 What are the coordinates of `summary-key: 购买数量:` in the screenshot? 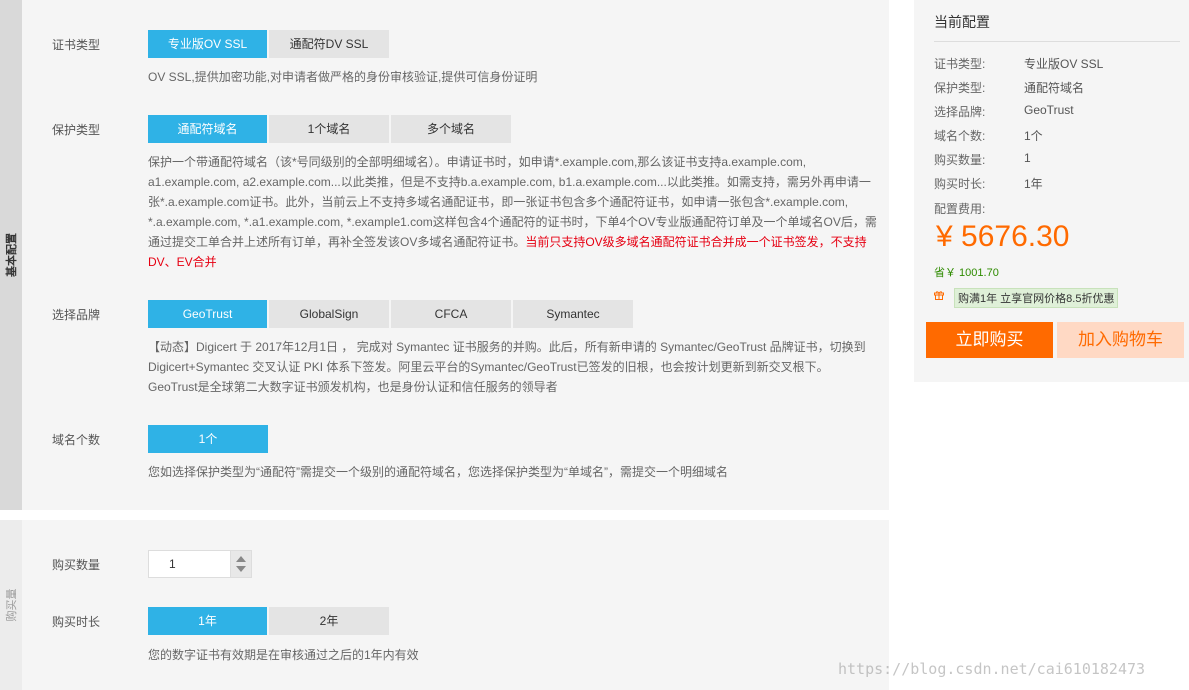 It's located at (960, 160).